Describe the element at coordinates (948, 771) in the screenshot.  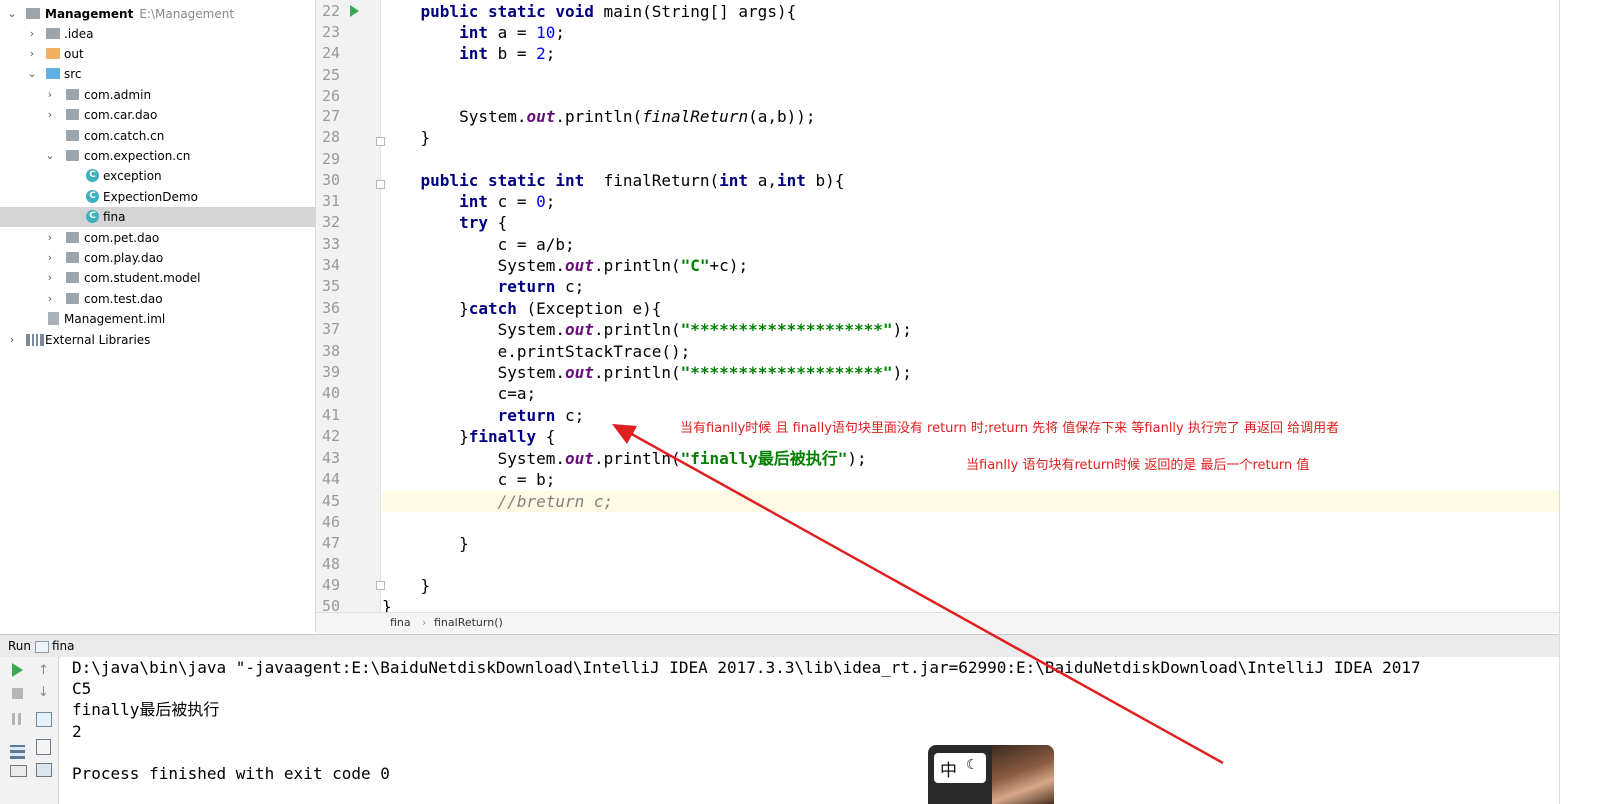
I see `ime-language-label: 中` at that location.